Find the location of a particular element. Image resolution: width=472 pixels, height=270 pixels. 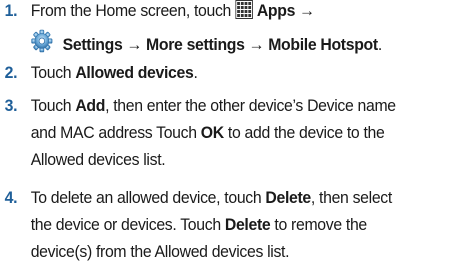

step-number: 4. is located at coordinates (11, 197).